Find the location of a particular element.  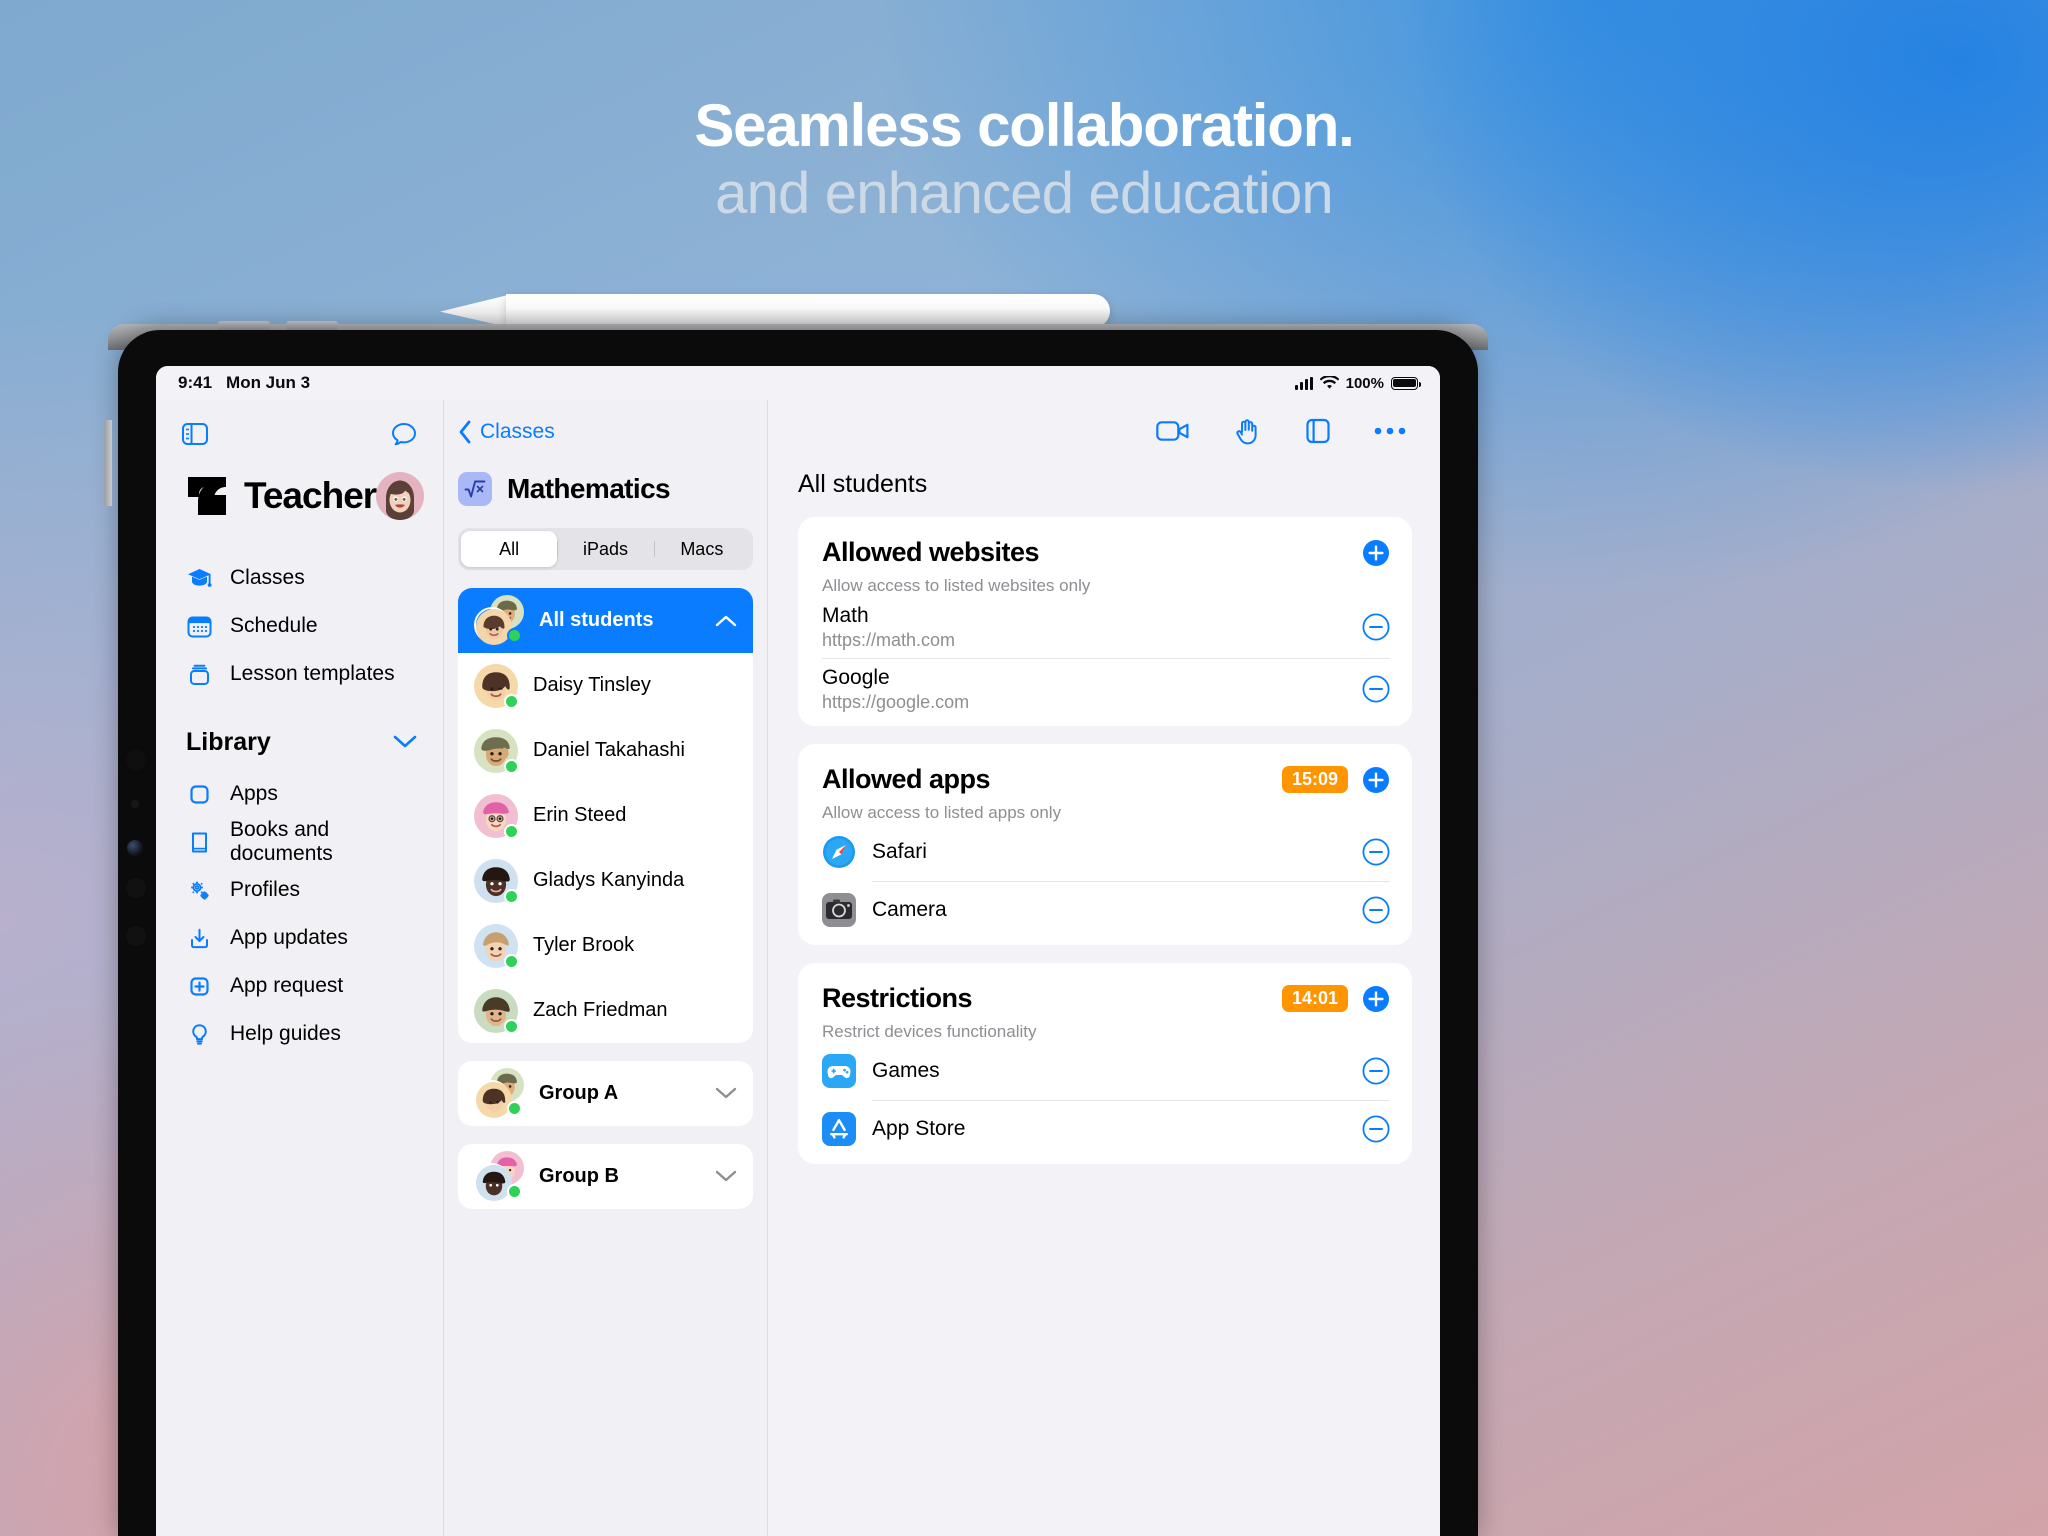

teacher-app-logo-icon is located at coordinates (207, 496).